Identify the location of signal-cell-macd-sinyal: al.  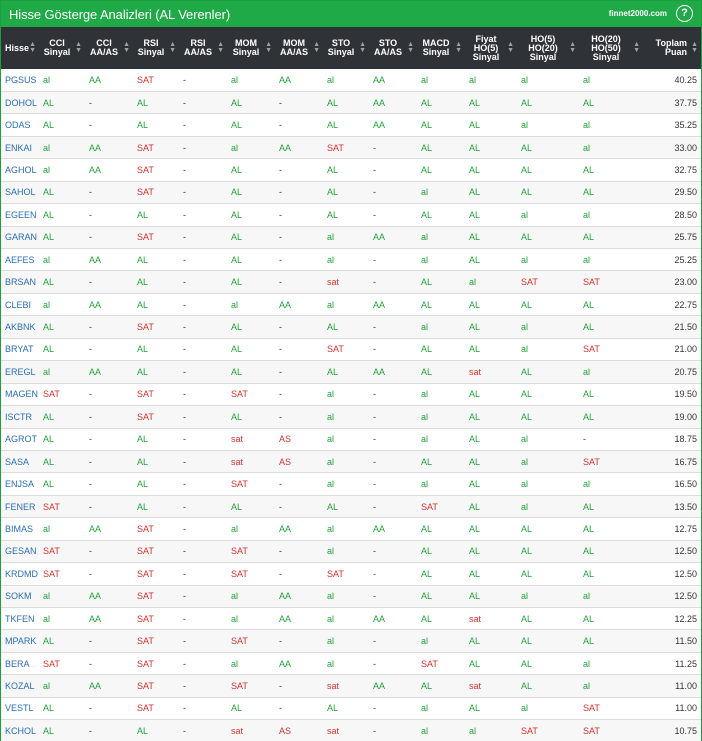
(441, 641).